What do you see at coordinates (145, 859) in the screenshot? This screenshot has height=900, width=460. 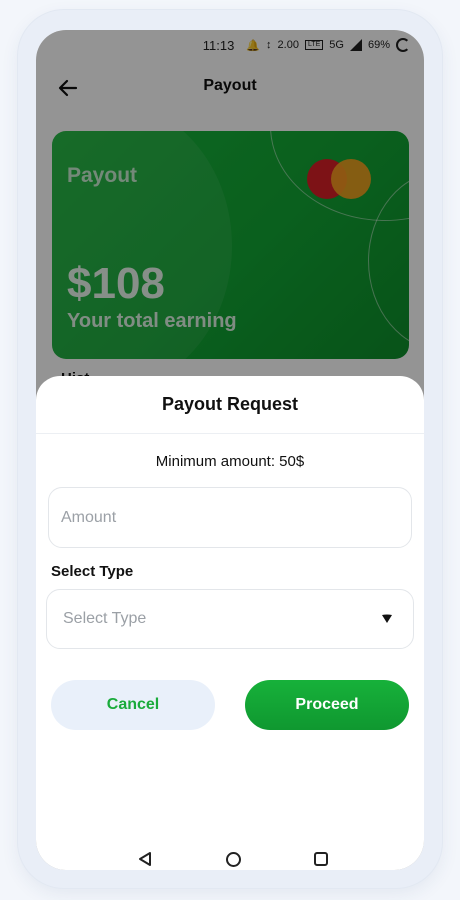 I see `nav-back-icon` at bounding box center [145, 859].